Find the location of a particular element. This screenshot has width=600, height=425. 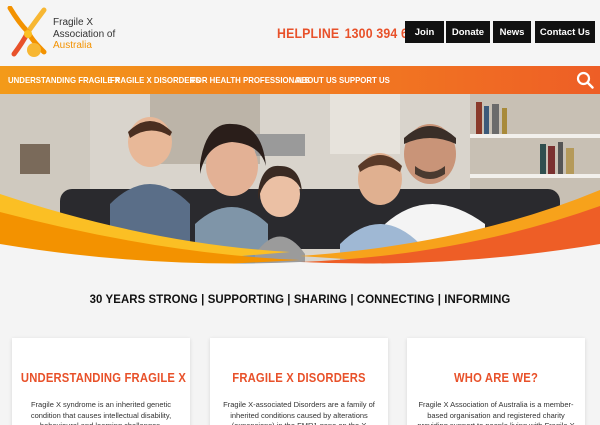

helpline: HELPLINE 1300 394 636 is located at coordinates (349, 33).